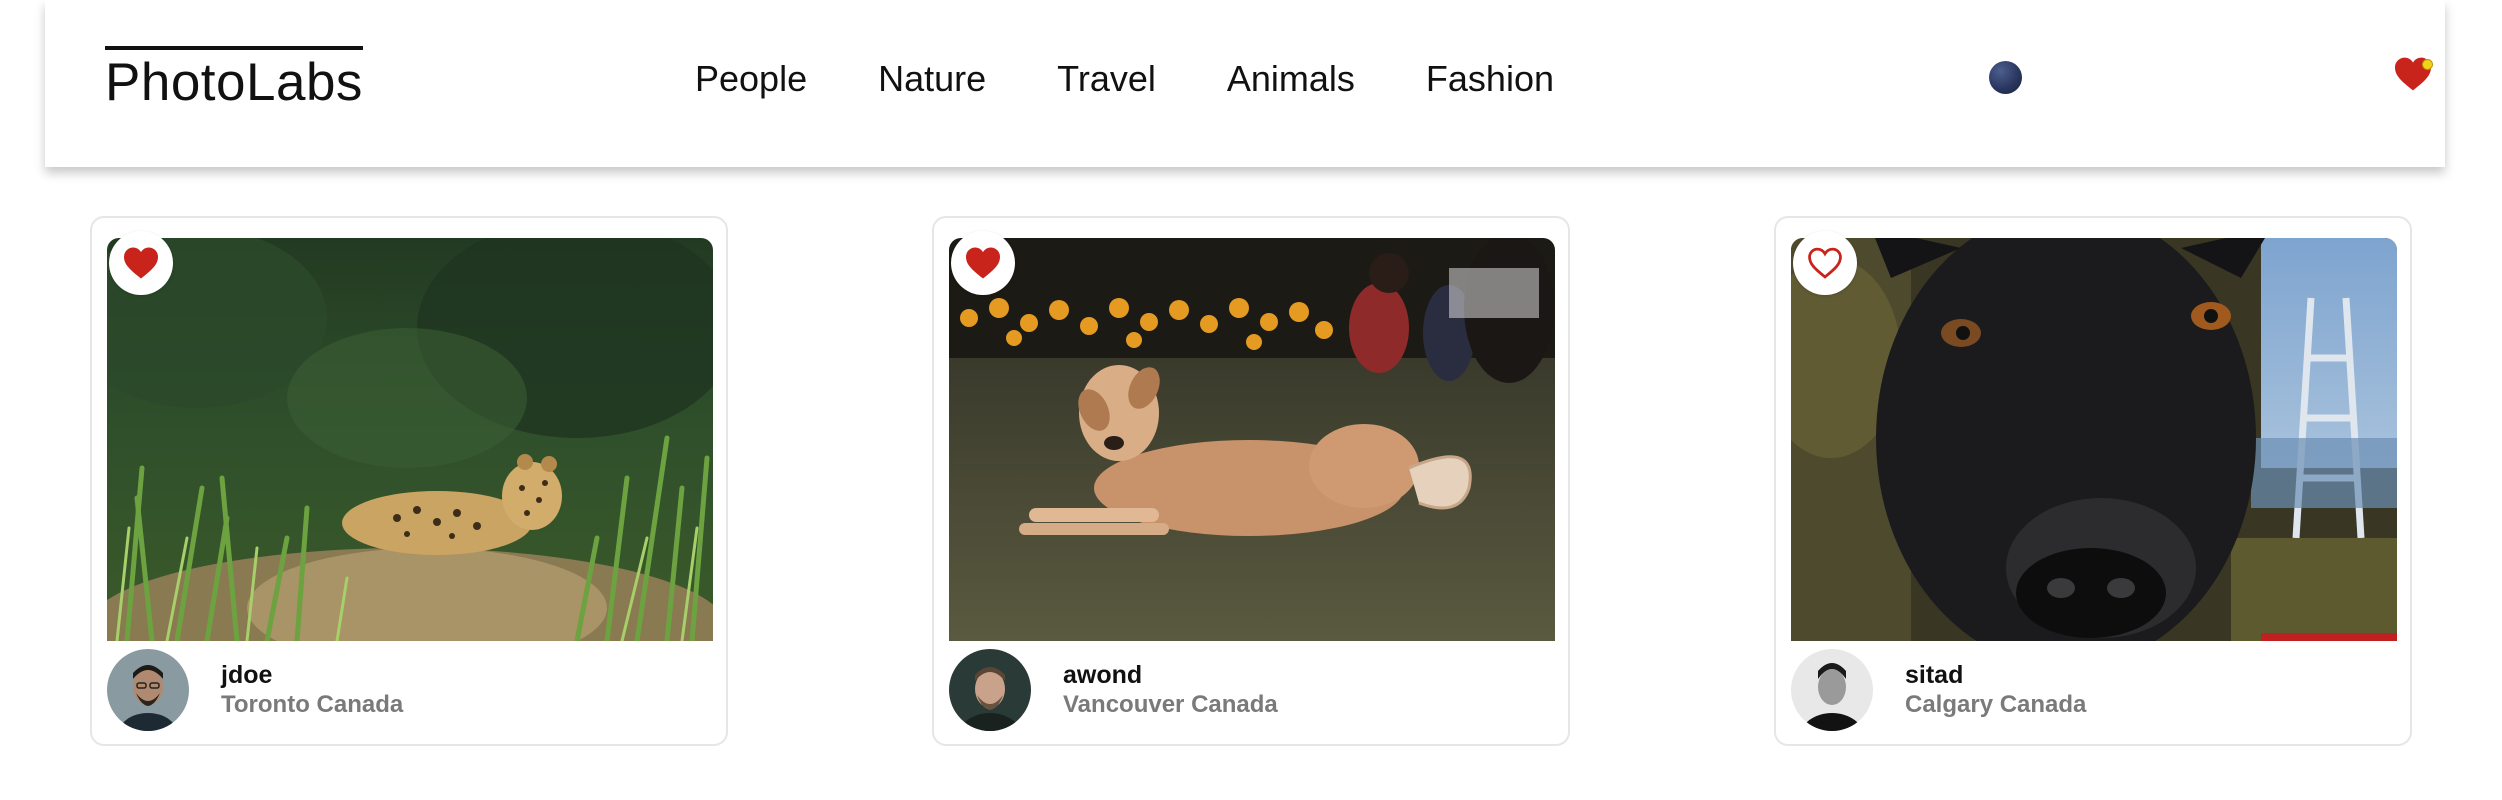  Describe the element at coordinates (1170, 704) in the screenshot. I see `location: Vancouver Canada` at that location.